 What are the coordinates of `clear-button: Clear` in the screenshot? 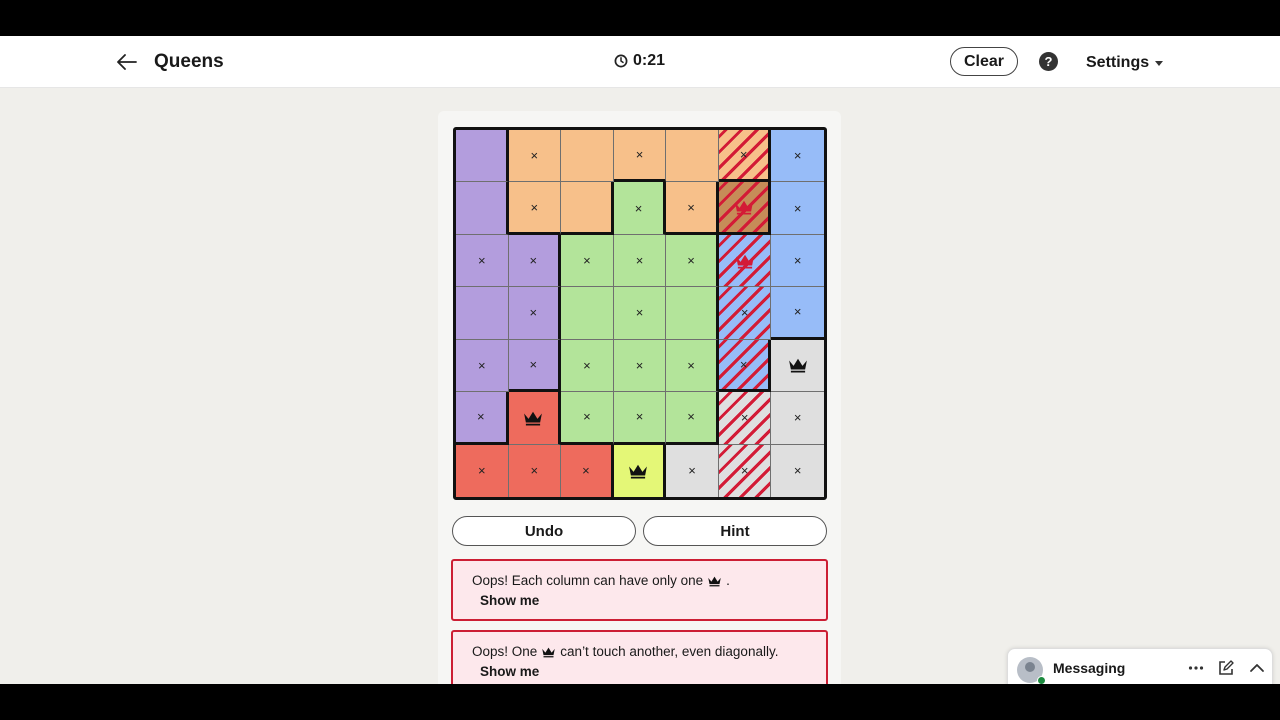 It's located at (984, 61).